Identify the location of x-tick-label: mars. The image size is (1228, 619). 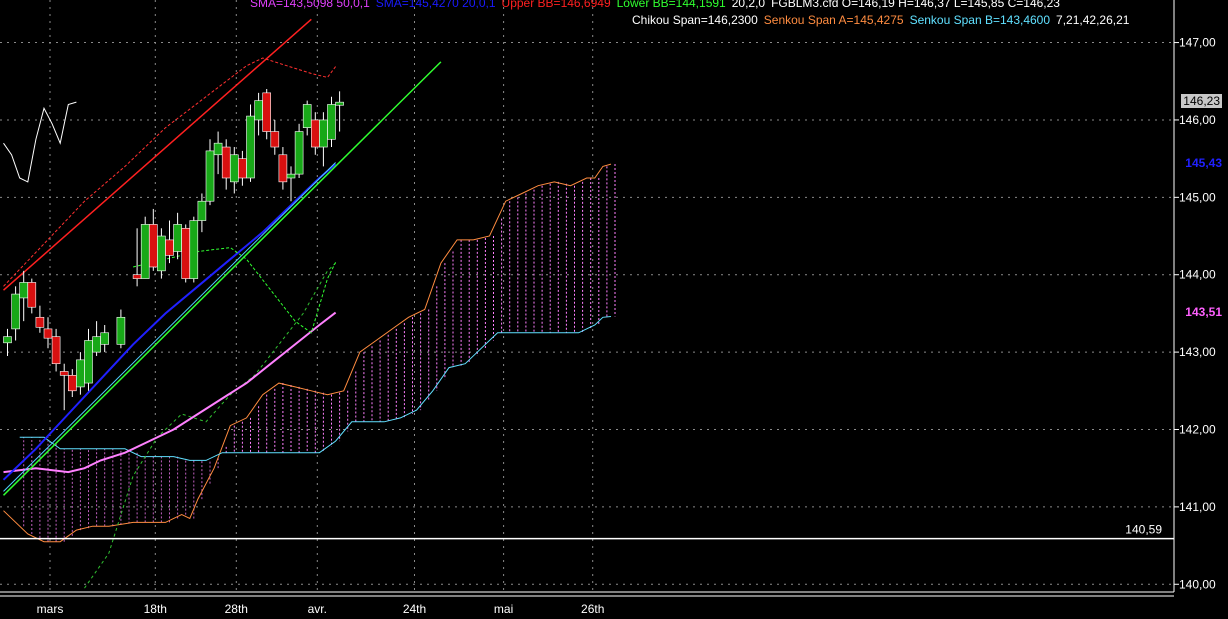
(50, 609).